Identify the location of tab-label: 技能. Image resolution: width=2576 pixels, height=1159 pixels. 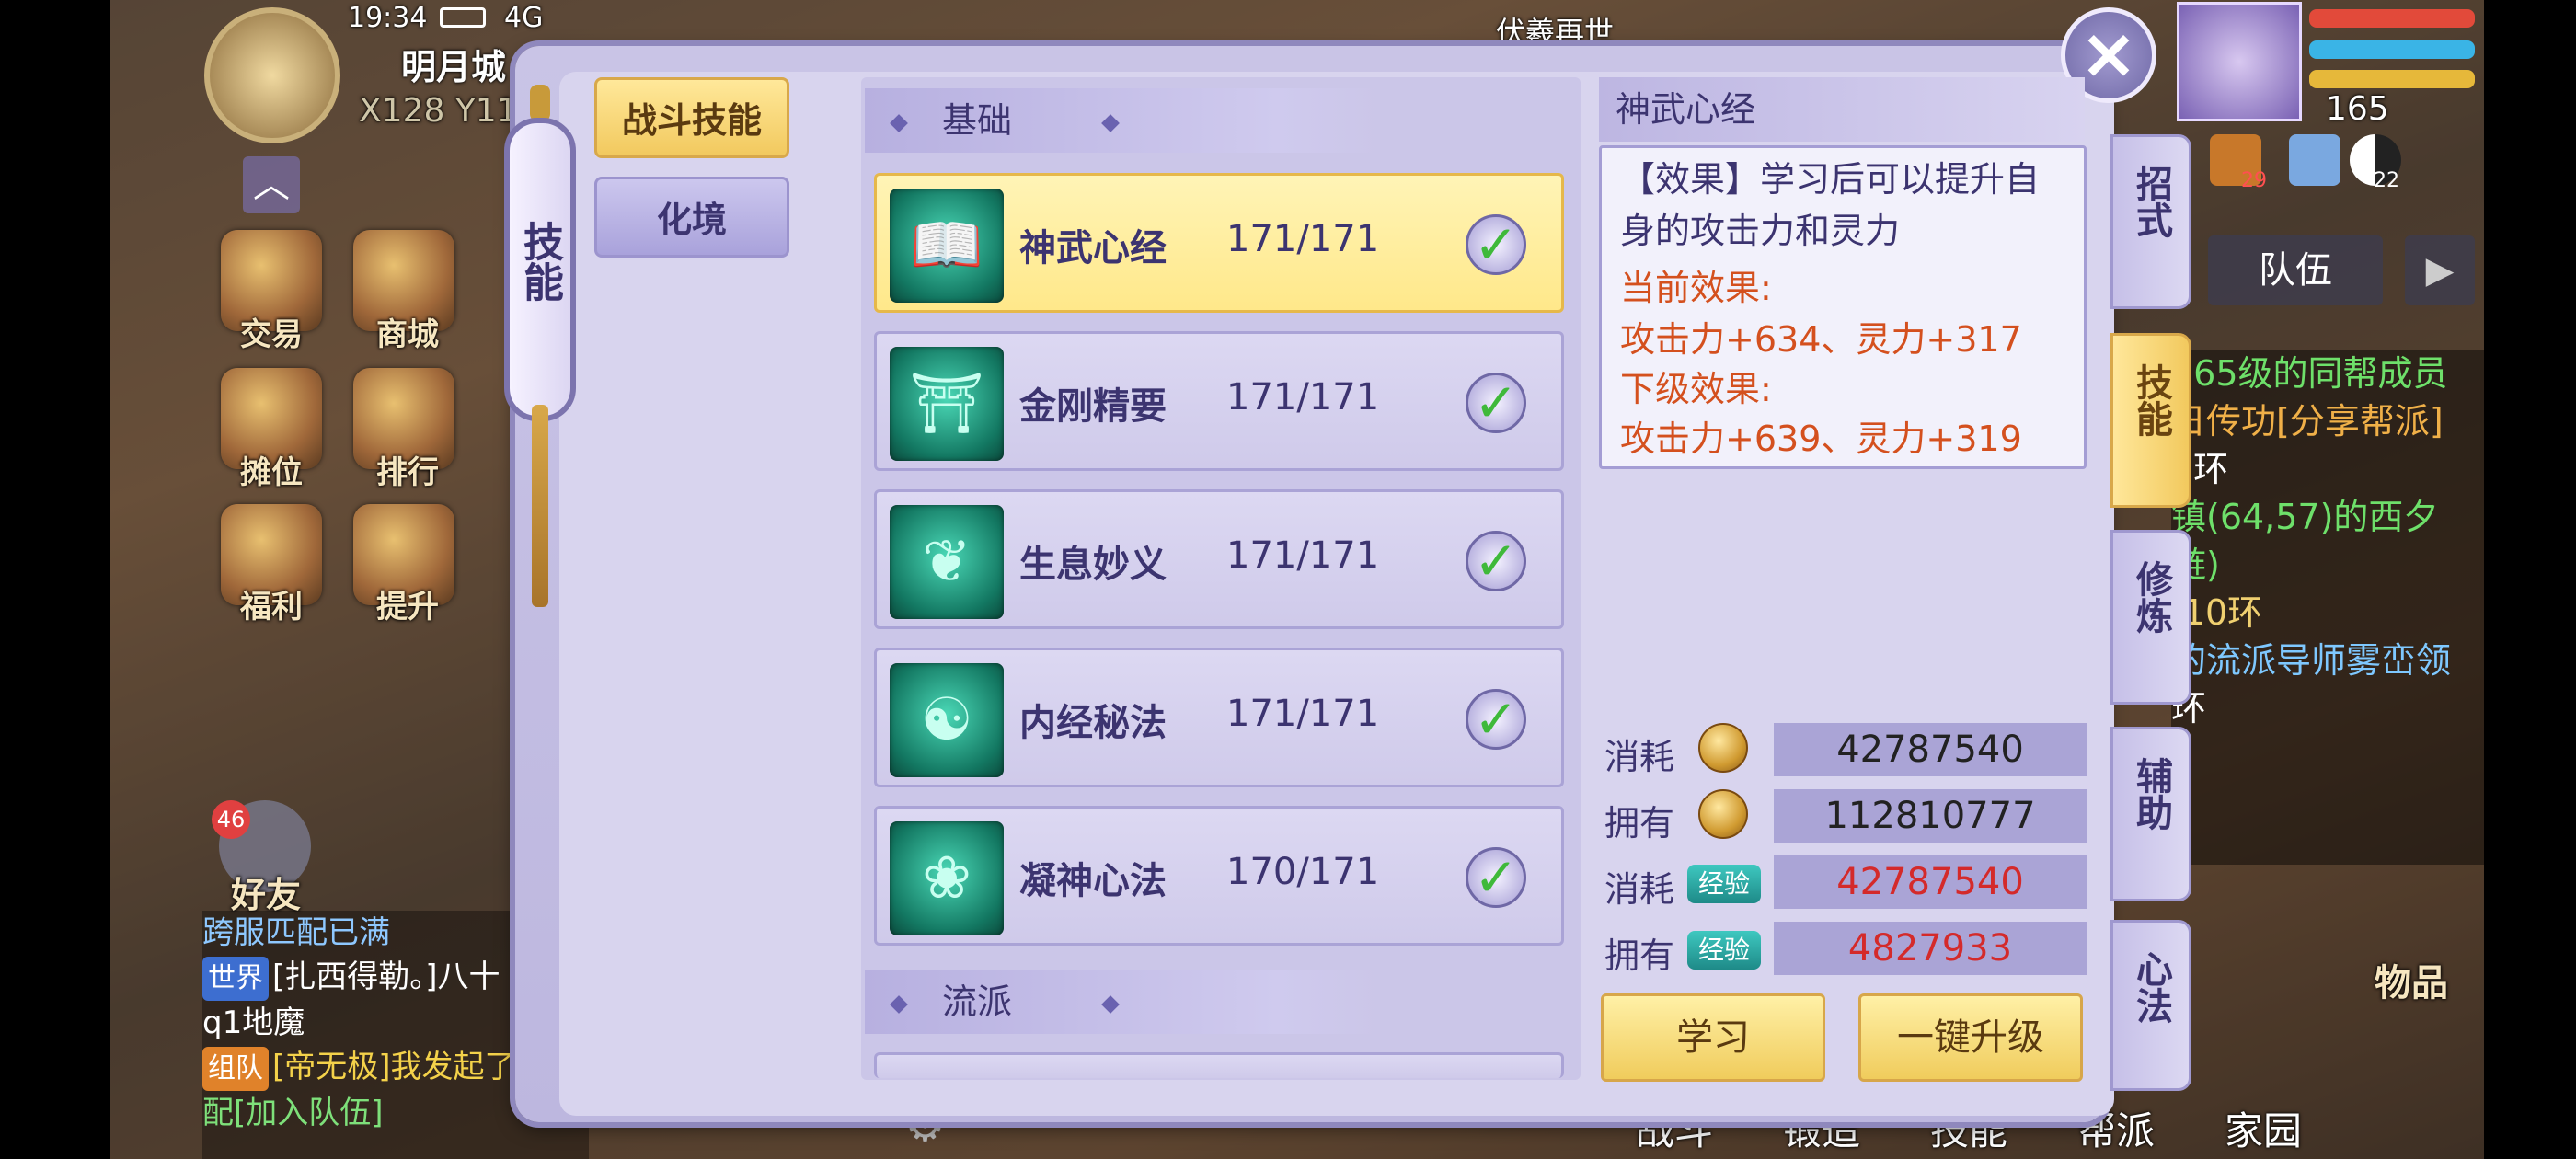
(2151, 400).